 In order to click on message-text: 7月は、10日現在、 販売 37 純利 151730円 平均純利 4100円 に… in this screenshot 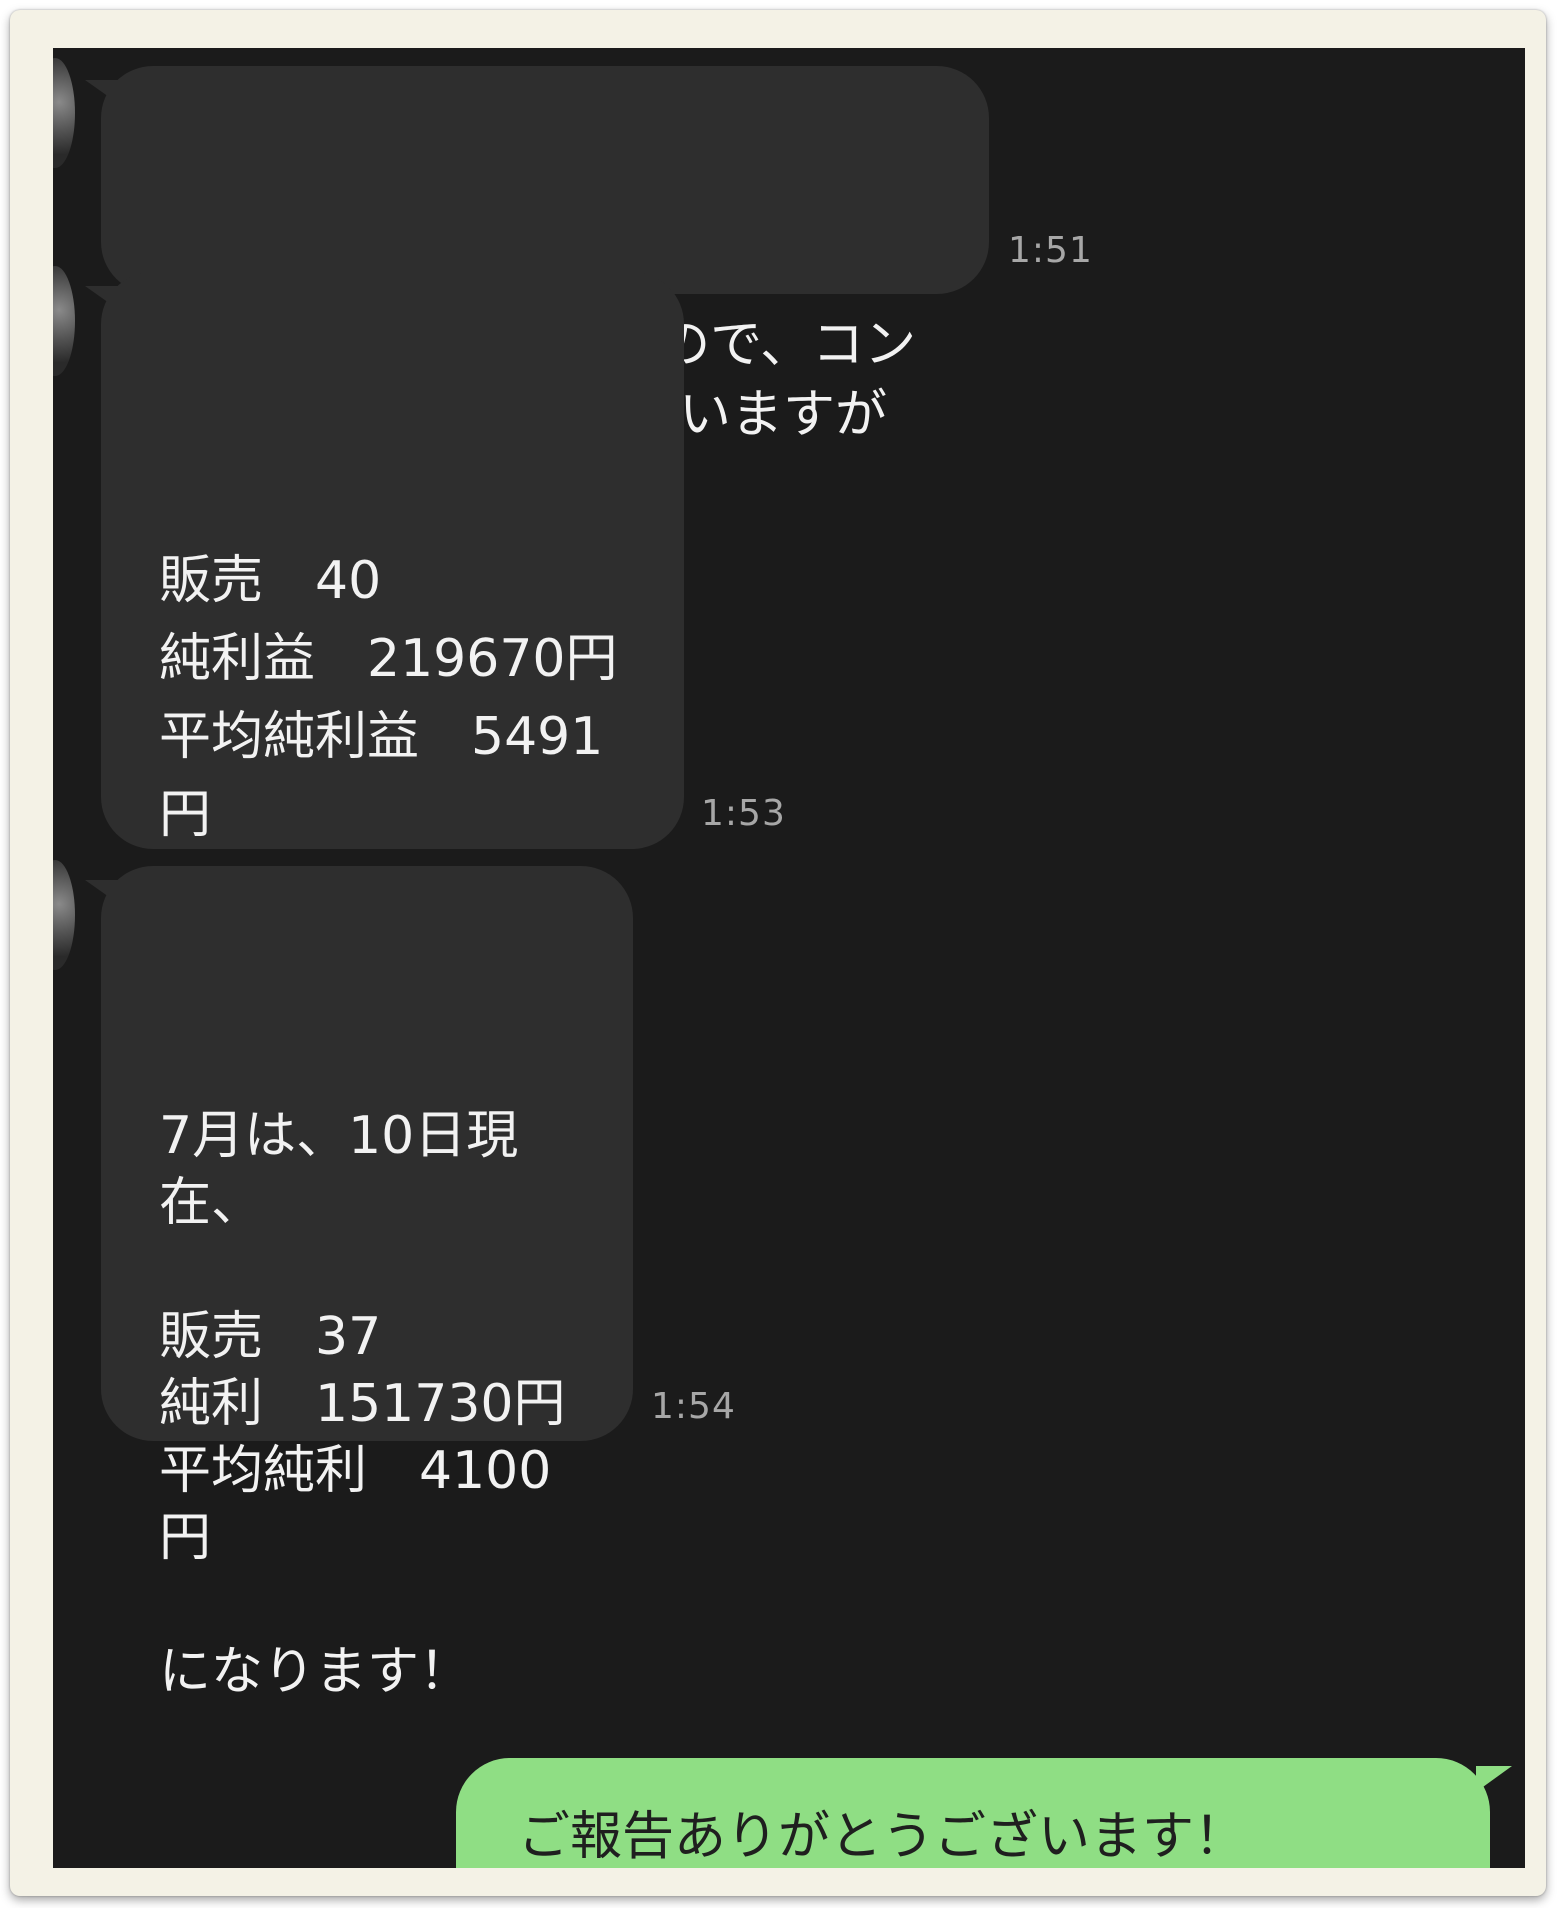, I will do `click(362, 1404)`.